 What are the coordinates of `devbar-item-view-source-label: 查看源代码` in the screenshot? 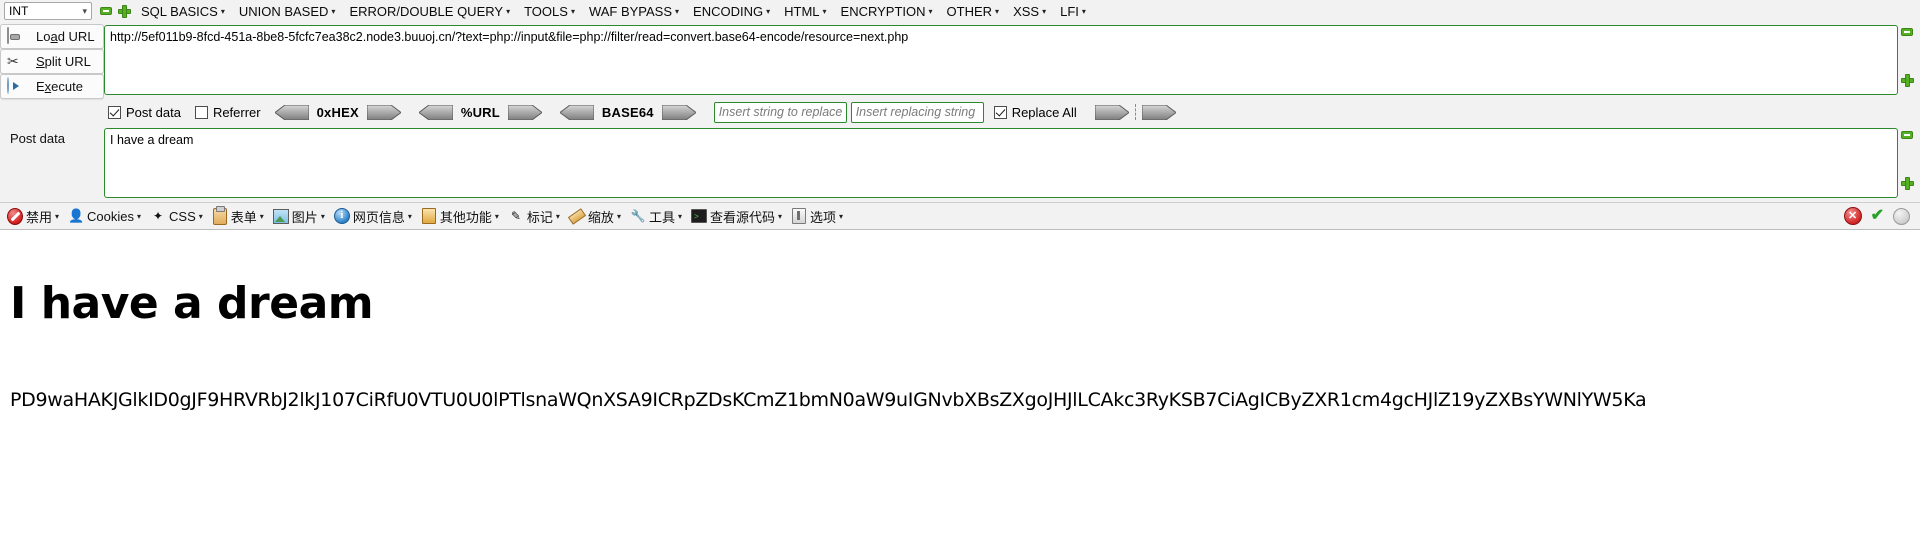 It's located at (742, 217).